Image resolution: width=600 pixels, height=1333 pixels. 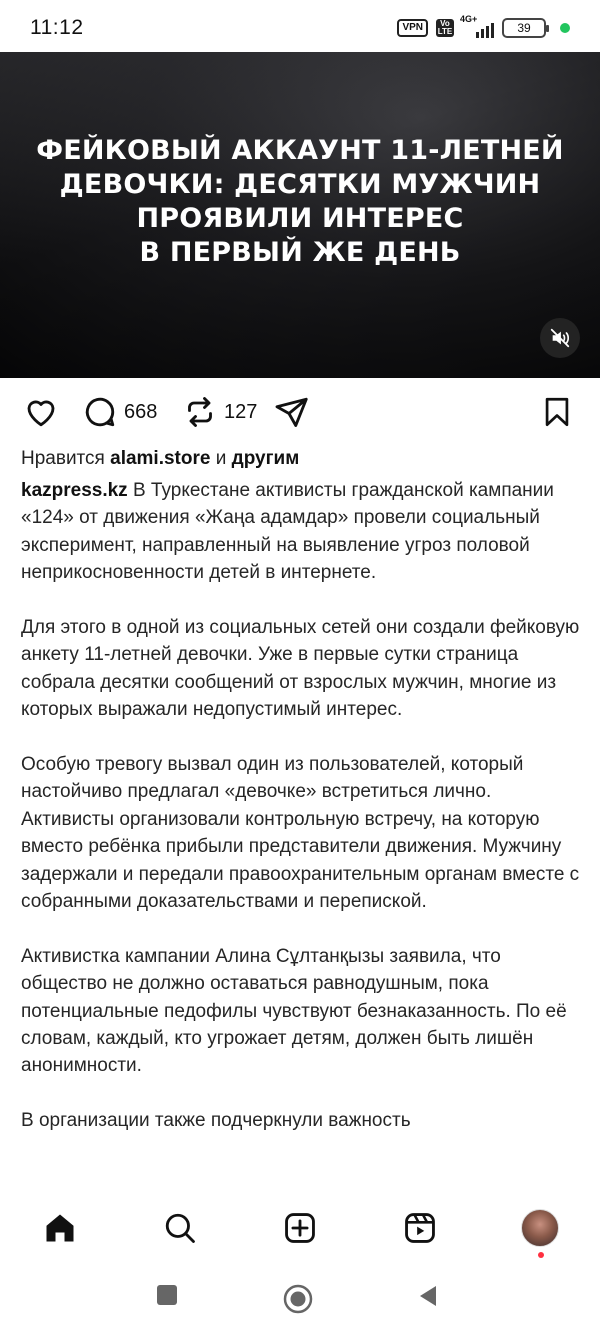 I want to click on share-button, so click(x=292, y=412).